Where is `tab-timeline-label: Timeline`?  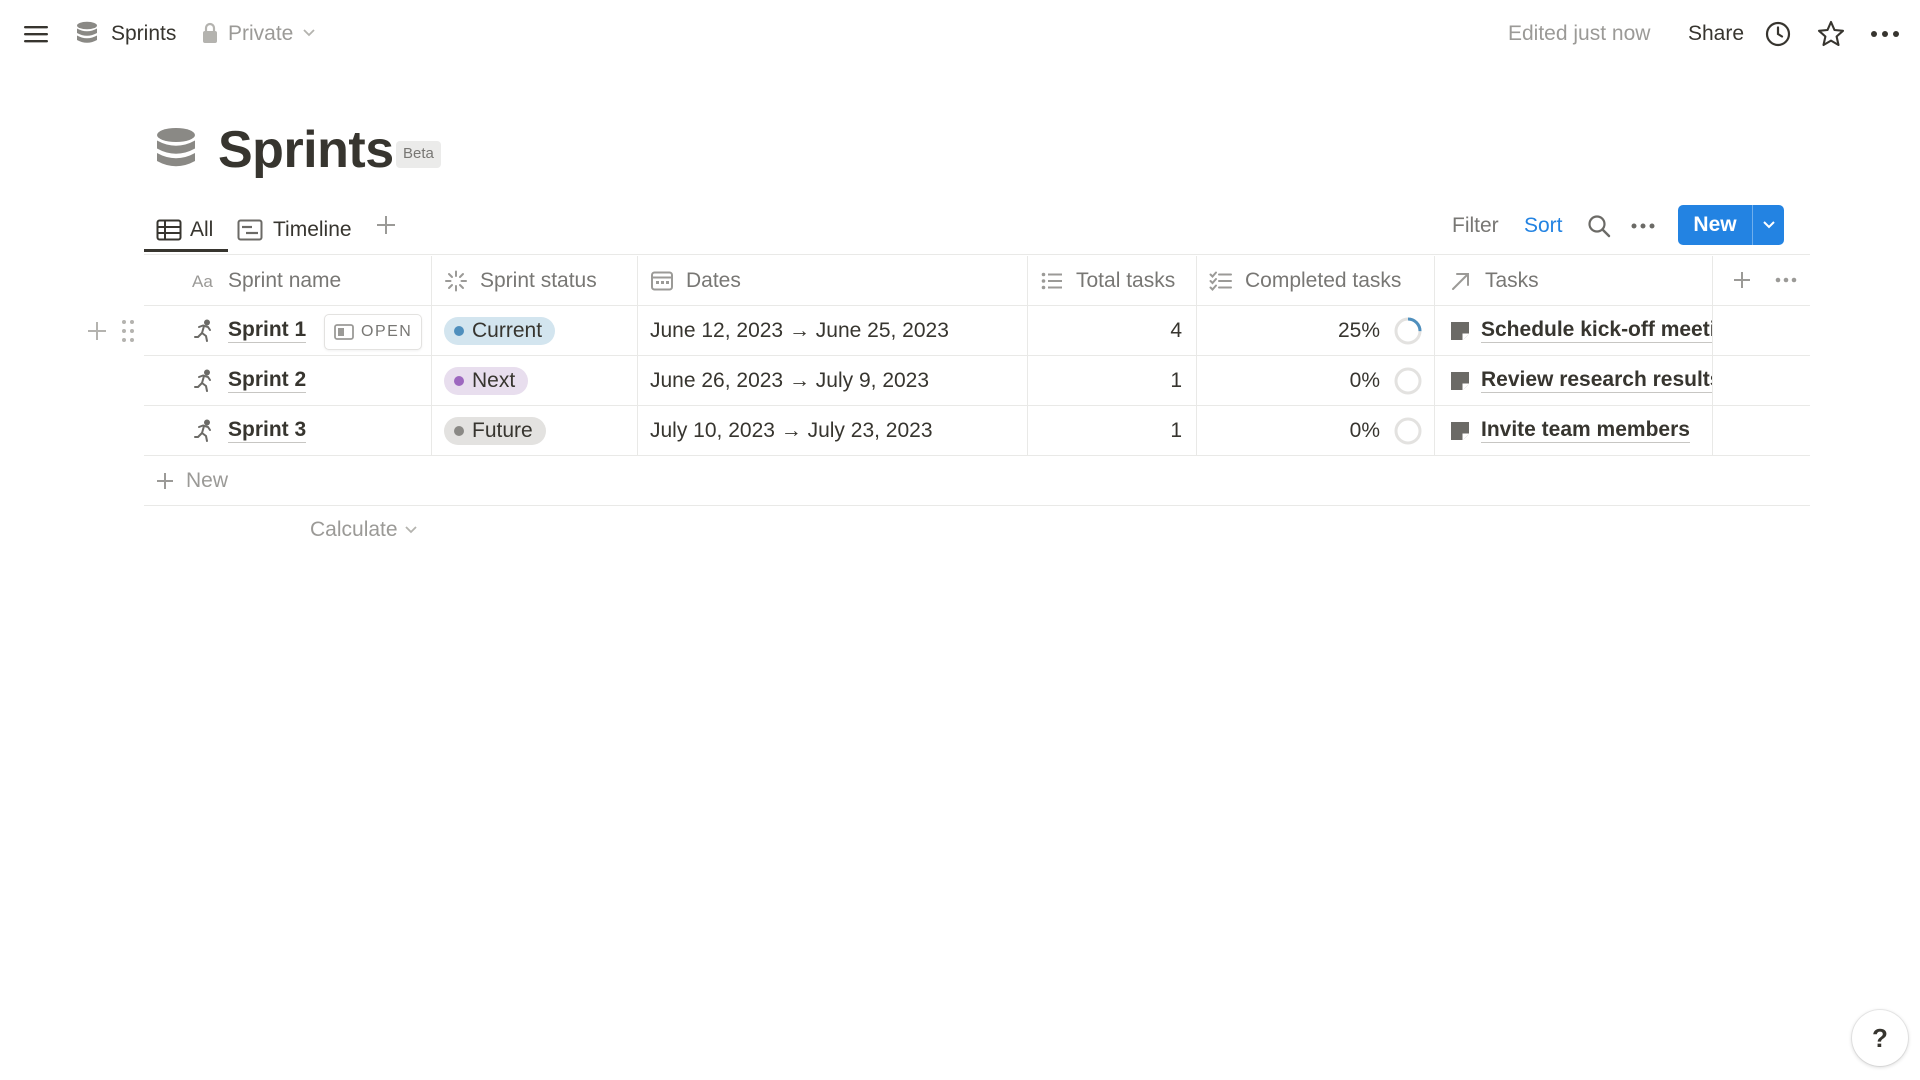 tab-timeline-label: Timeline is located at coordinates (312, 229).